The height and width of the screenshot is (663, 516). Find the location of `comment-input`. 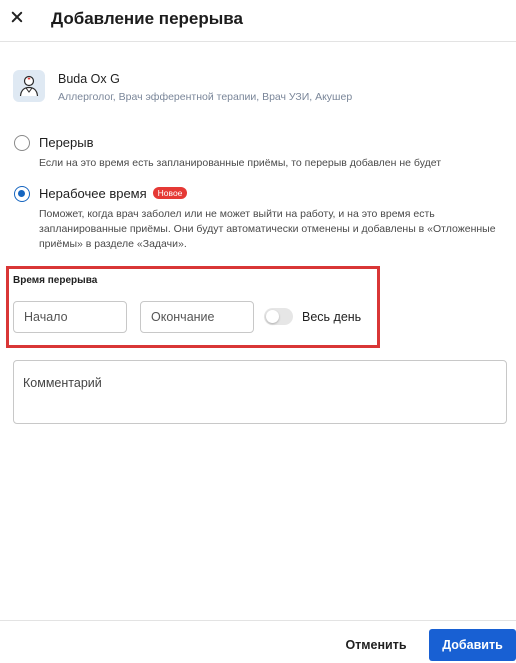

comment-input is located at coordinates (260, 392).